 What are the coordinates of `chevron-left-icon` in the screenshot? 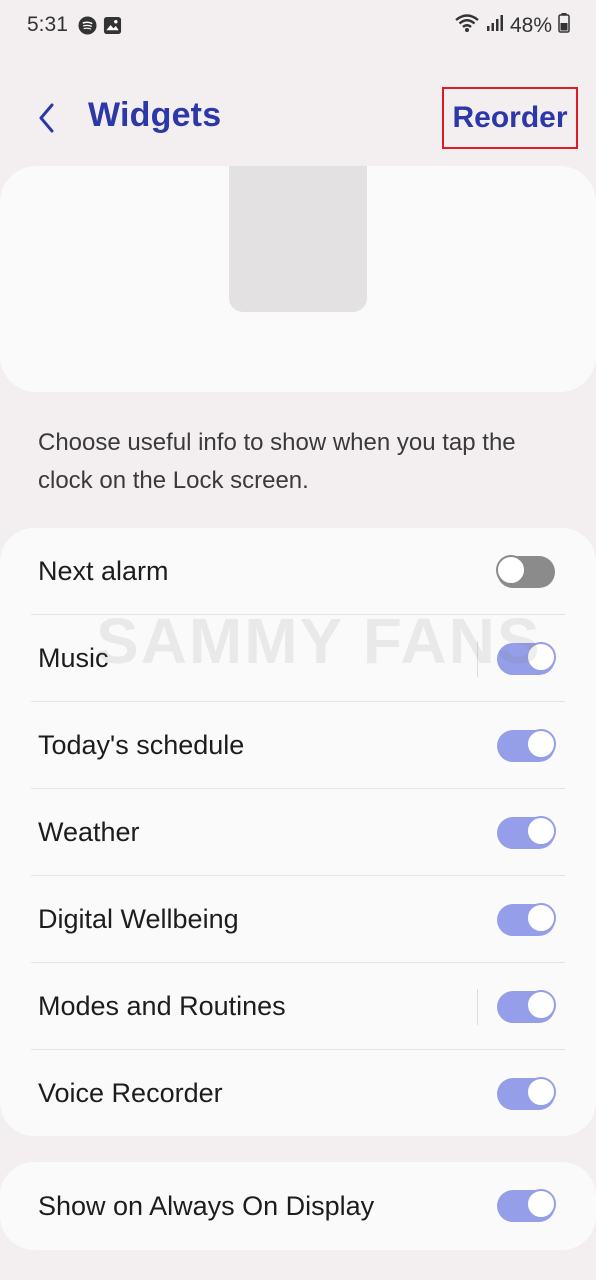 It's located at (48, 123).